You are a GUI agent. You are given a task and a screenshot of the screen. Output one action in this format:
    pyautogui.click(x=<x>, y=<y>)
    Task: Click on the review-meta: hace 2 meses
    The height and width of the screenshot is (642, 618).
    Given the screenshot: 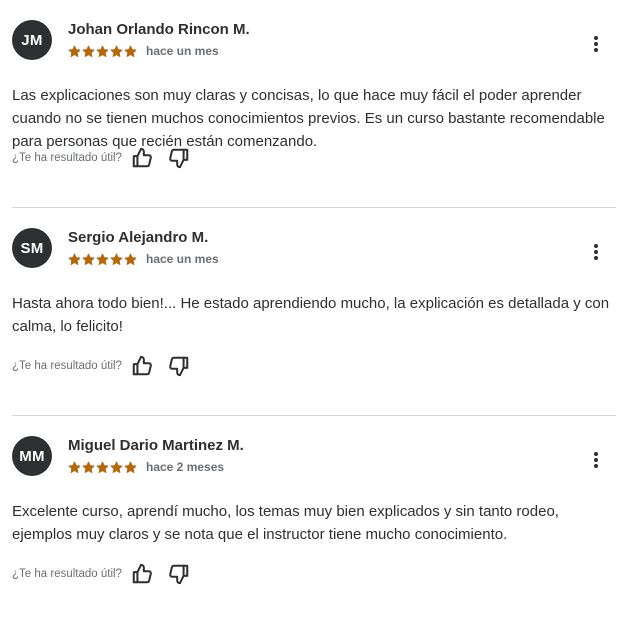 What is the action you would take?
    pyautogui.click(x=146, y=467)
    